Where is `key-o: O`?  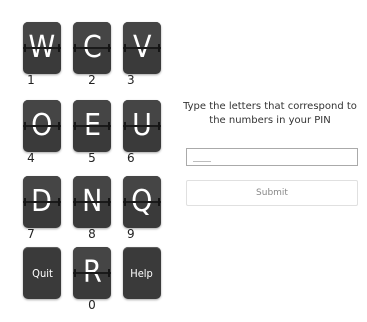
key-o: O is located at coordinates (42, 126).